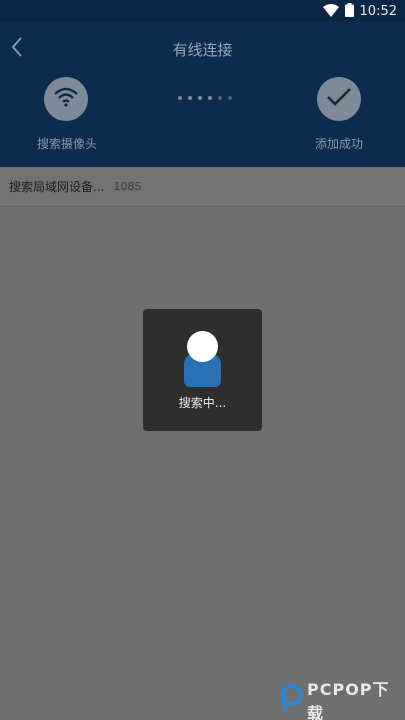 The height and width of the screenshot is (720, 405). I want to click on step-label-success: 添加成功, so click(339, 144).